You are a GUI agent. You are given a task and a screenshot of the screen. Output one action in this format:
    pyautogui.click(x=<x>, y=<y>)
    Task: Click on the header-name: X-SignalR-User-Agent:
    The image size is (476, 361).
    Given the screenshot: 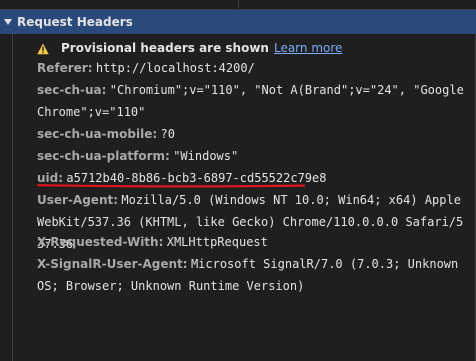 What is the action you would take?
    pyautogui.click(x=112, y=264)
    